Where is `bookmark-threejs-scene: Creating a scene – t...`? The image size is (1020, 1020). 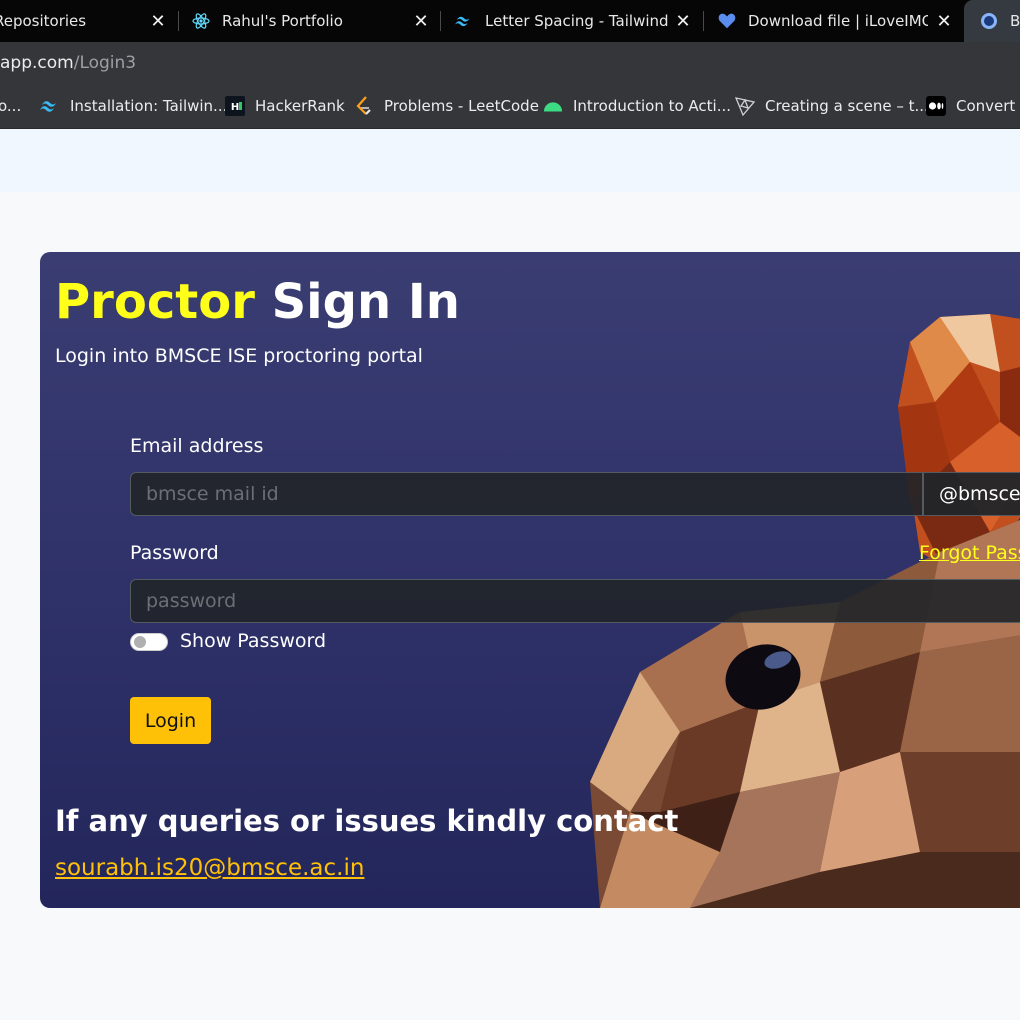
bookmark-threejs-scene: Creating a scene – t... is located at coordinates (832, 106).